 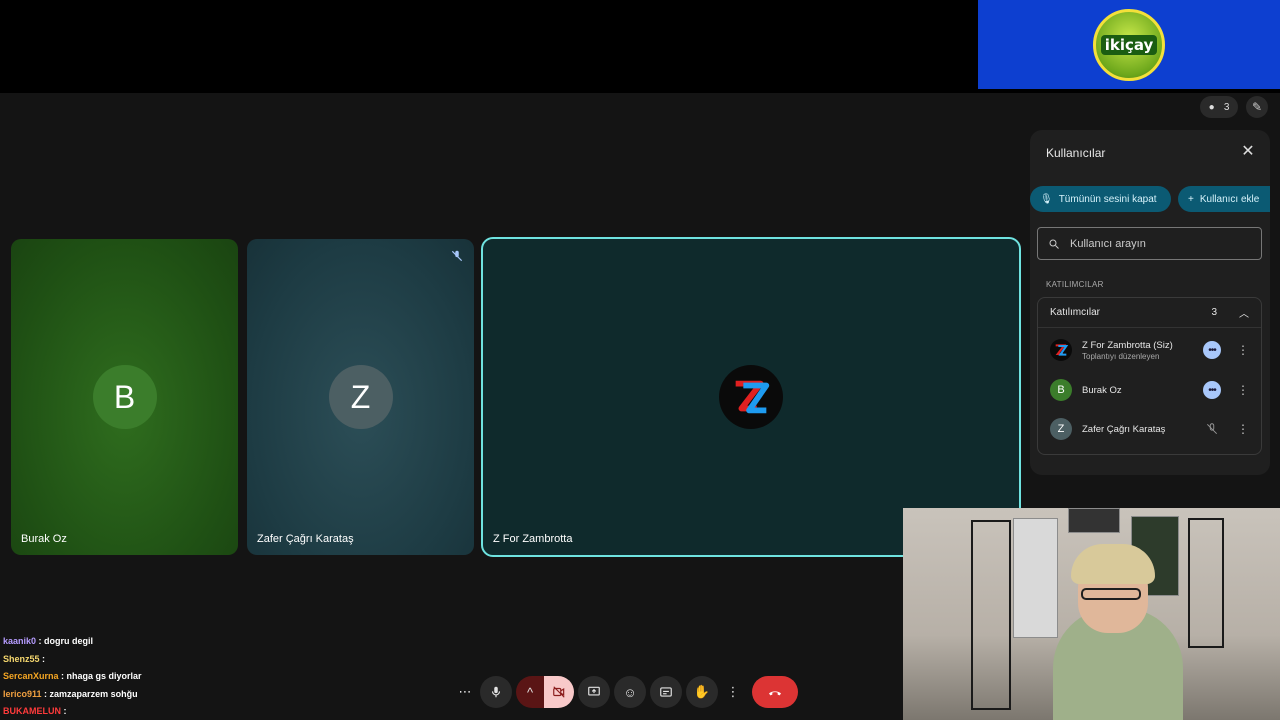 What do you see at coordinates (1211, 107) in the screenshot?
I see `people-icon: ●` at bounding box center [1211, 107].